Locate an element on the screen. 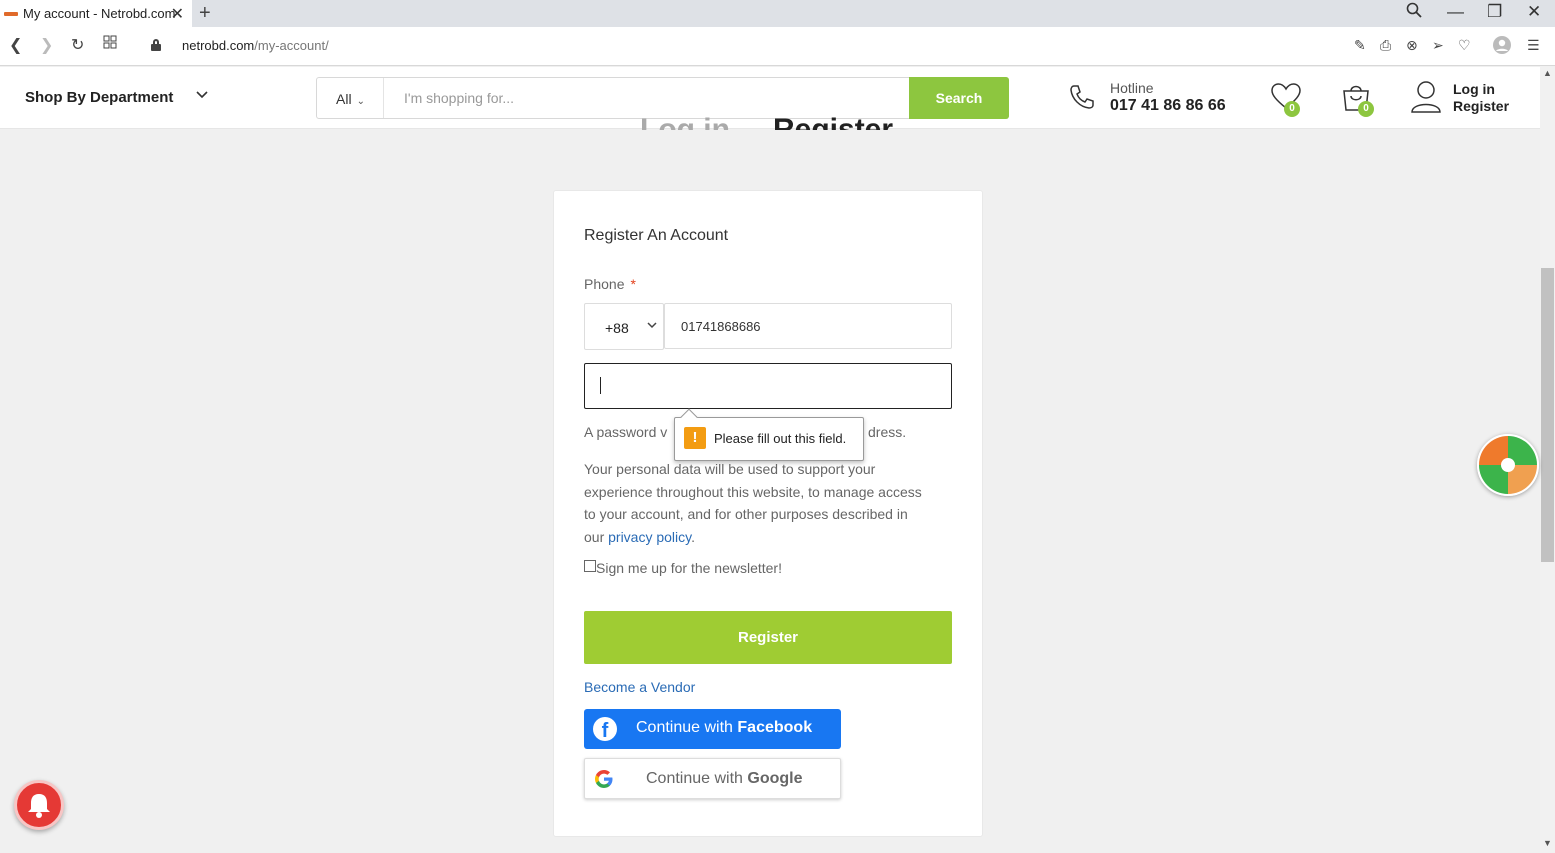 The image size is (1555, 853). camera-icon: ⎙ is located at coordinates (1385, 45).